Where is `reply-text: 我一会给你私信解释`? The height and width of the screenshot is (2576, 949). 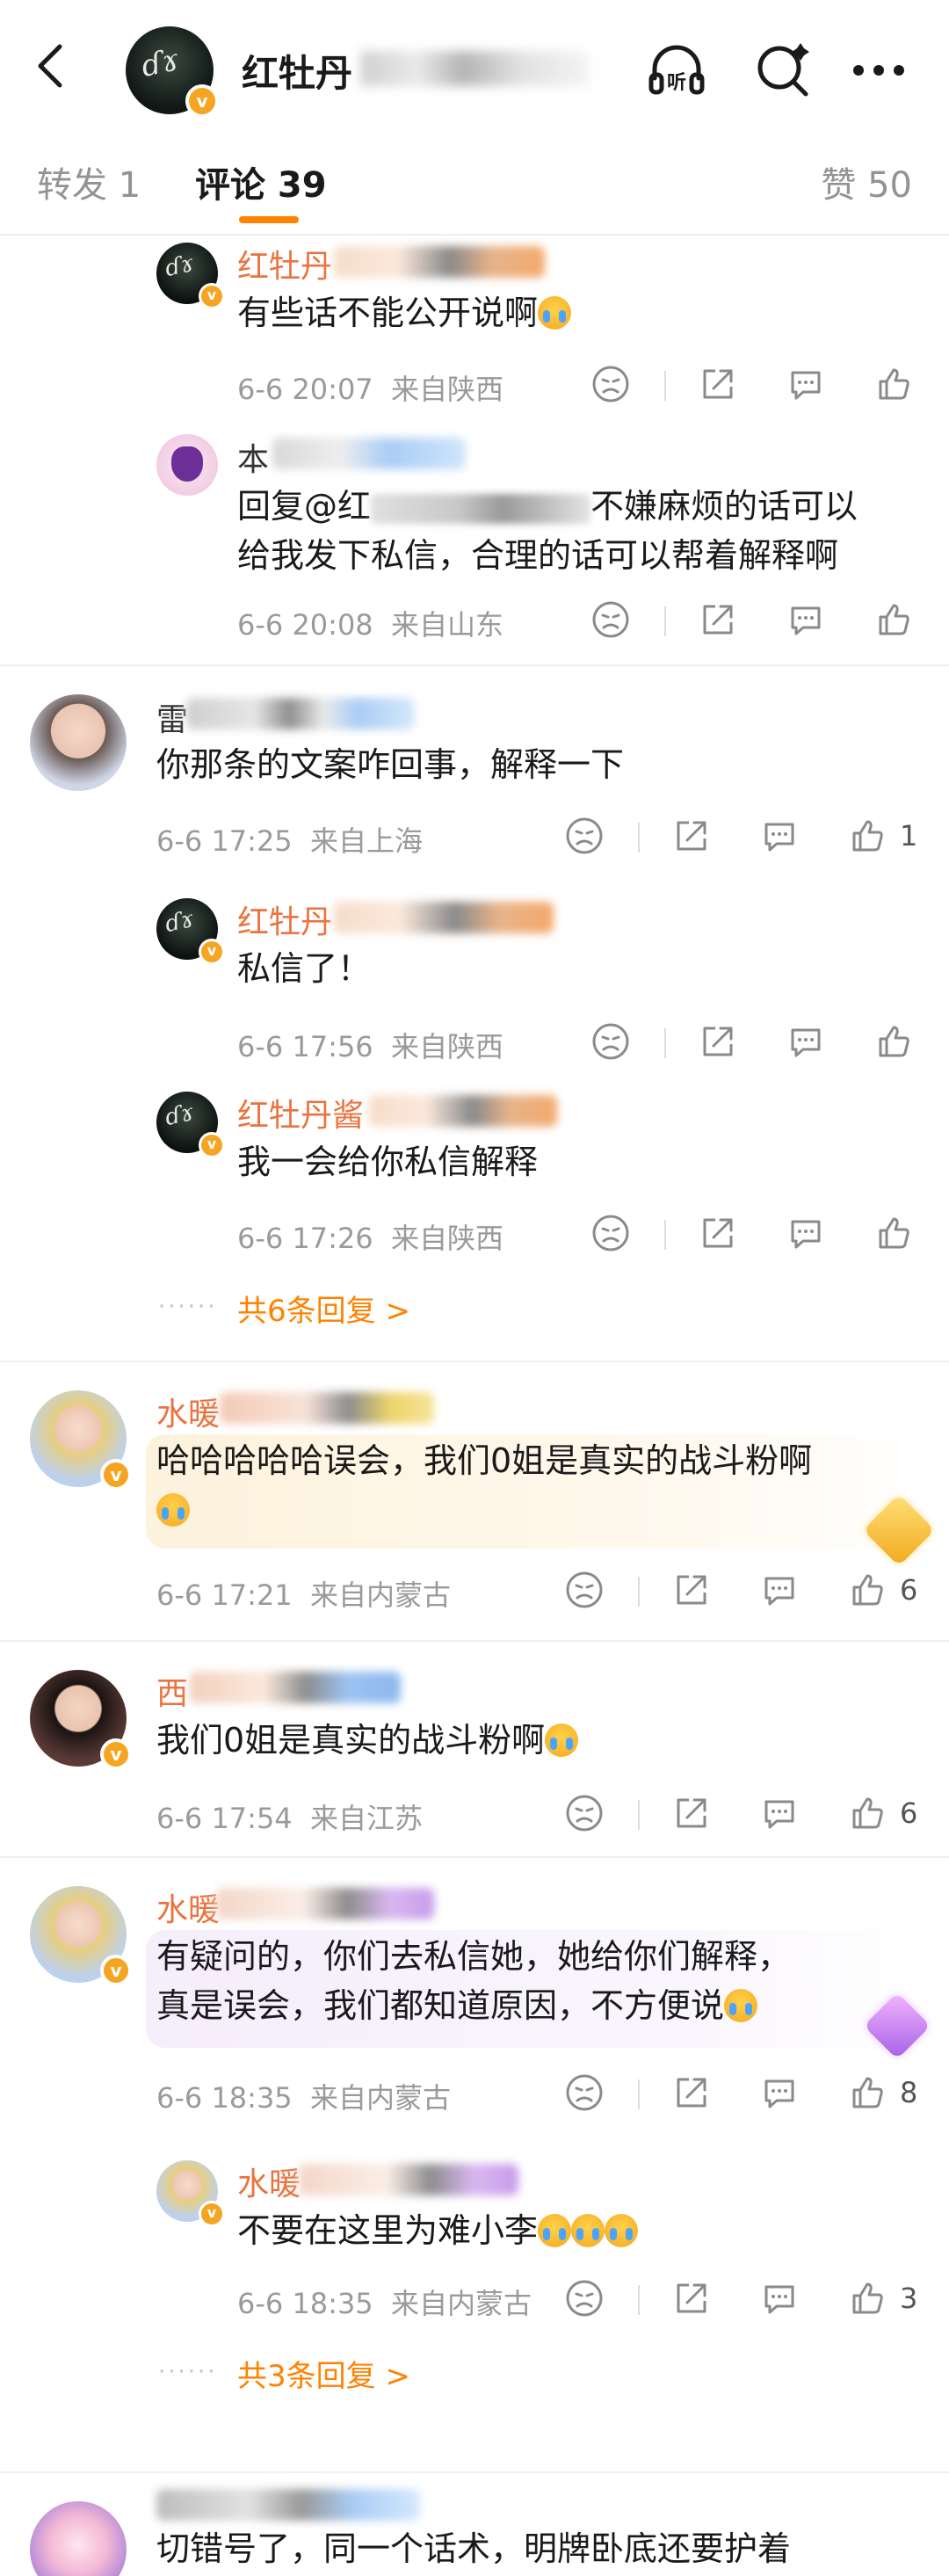 reply-text: 我一会给你私信解释 is located at coordinates (388, 1162).